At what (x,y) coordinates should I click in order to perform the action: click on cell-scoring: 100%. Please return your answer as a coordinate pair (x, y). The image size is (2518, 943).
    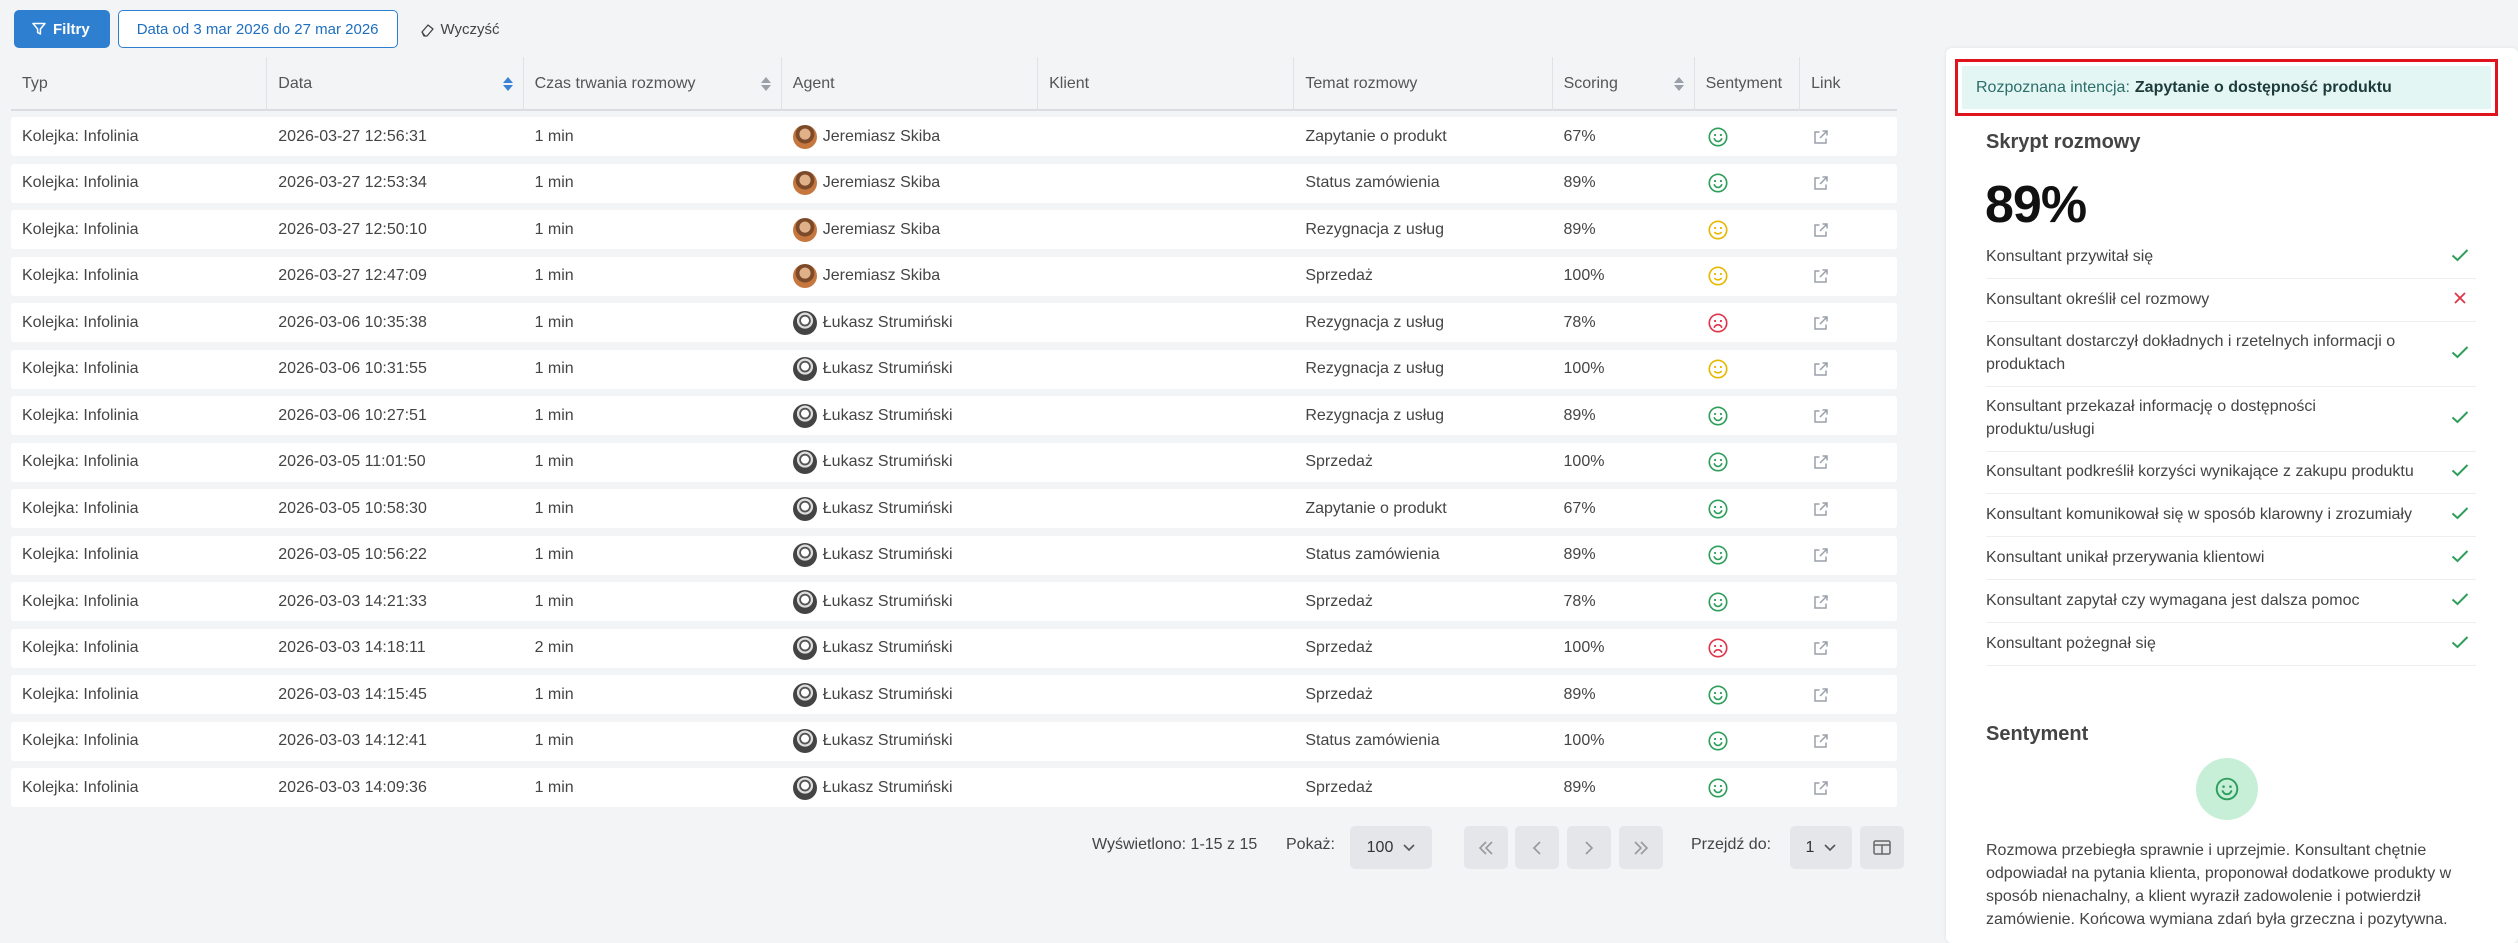
    Looking at the image, I should click on (1584, 368).